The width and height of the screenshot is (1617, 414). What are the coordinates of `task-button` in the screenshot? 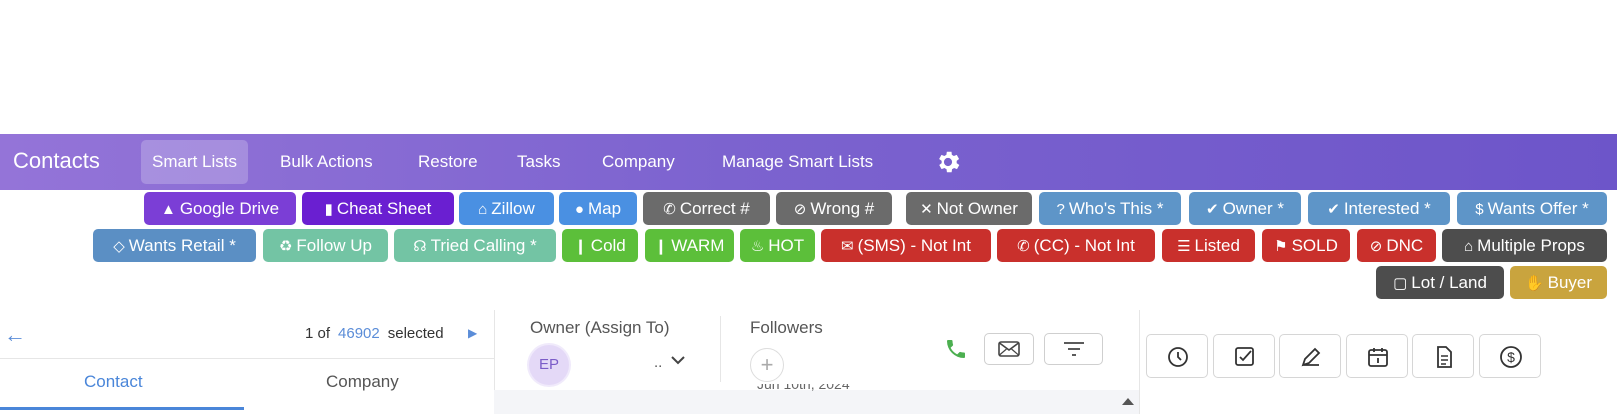 It's located at (1244, 356).